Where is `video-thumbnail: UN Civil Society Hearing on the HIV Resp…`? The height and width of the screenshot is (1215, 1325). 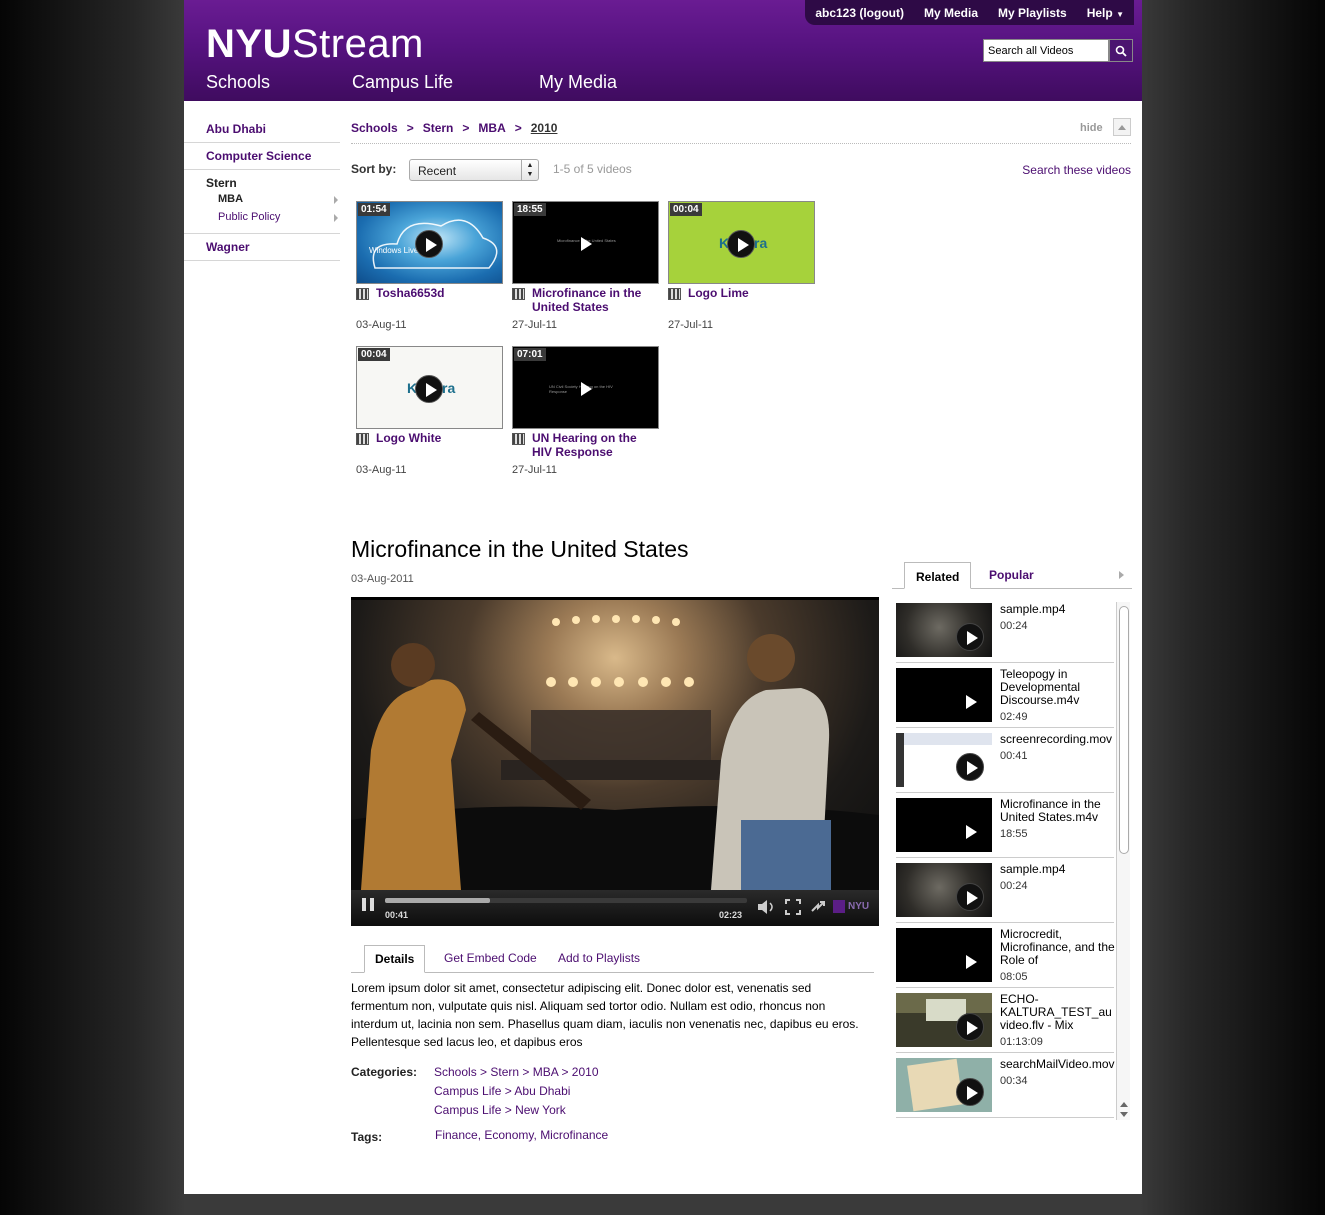
video-thumbnail: UN Civil Society Hearing on the HIV Resp… is located at coordinates (585, 387).